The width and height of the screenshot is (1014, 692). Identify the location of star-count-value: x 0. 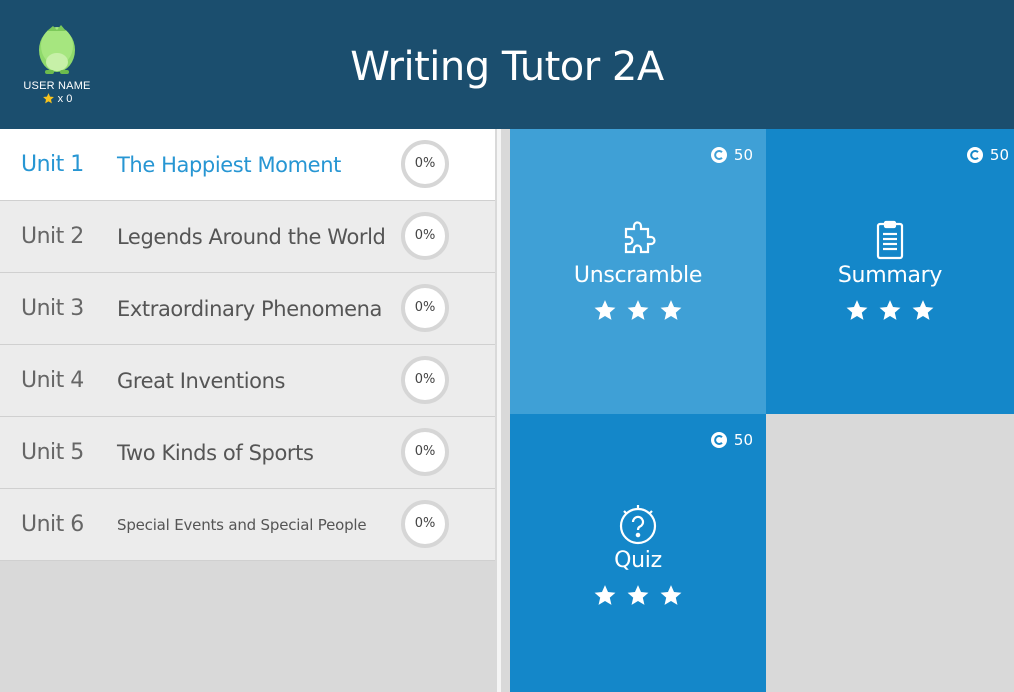
(65, 98).